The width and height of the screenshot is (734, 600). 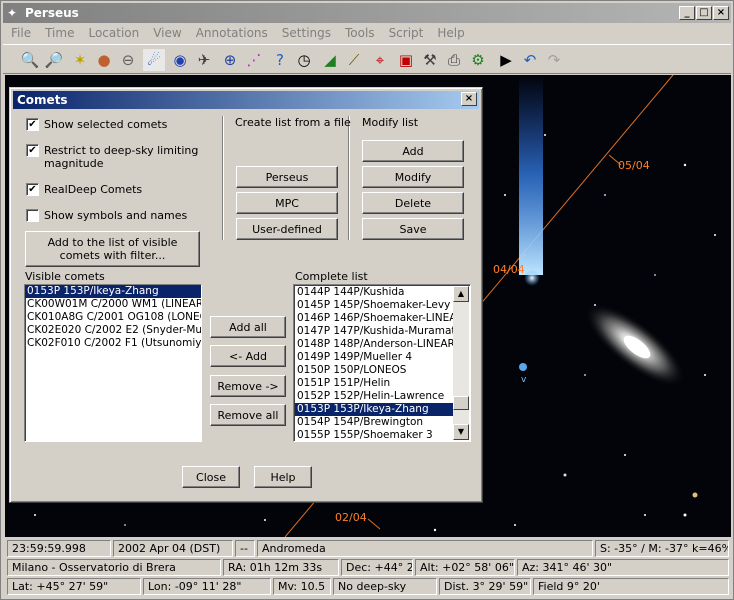 I want to click on list-item: 0154P 154P/Brewington, so click(x=374, y=422).